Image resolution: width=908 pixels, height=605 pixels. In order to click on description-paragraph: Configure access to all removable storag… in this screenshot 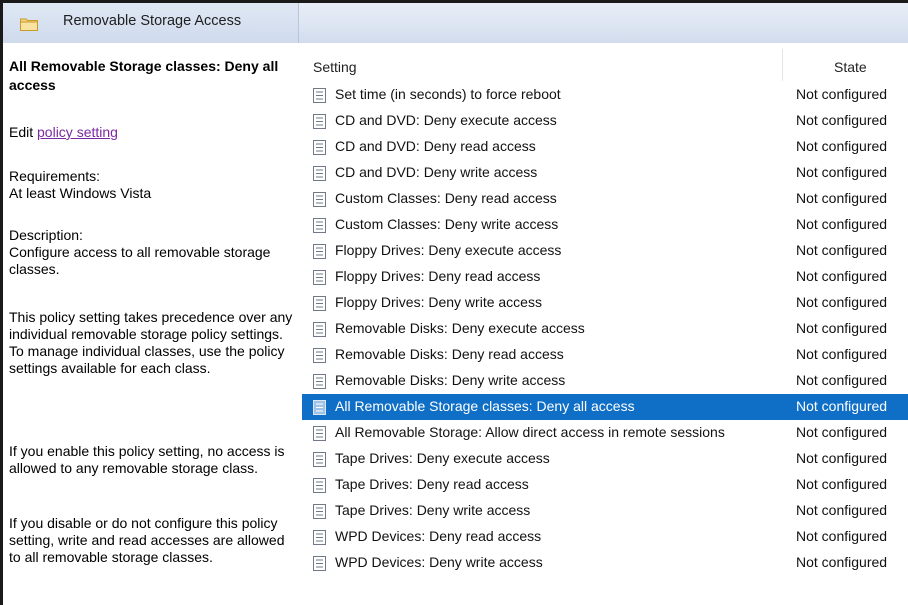, I will do `click(140, 260)`.